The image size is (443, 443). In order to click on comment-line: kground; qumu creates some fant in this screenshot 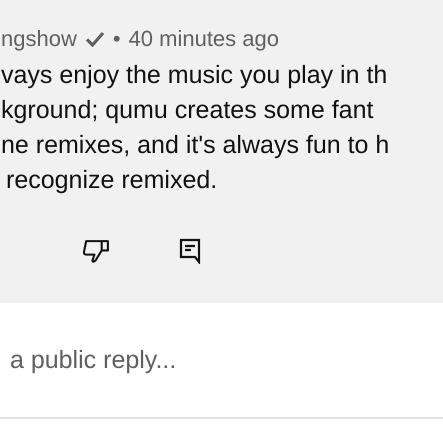, I will do `click(187, 110)`.